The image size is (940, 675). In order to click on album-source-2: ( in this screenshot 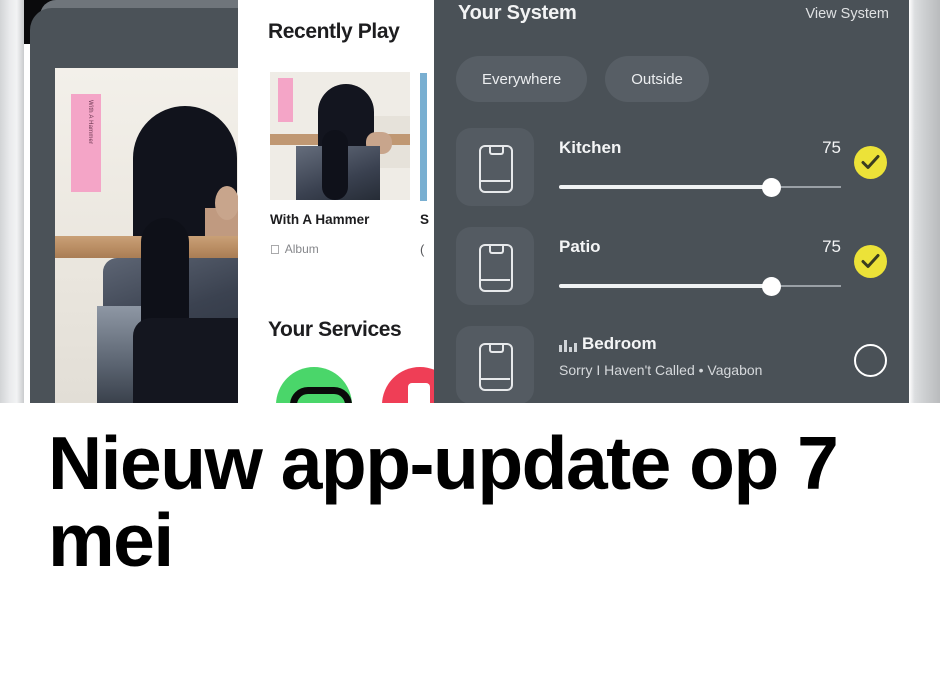, I will do `click(422, 249)`.